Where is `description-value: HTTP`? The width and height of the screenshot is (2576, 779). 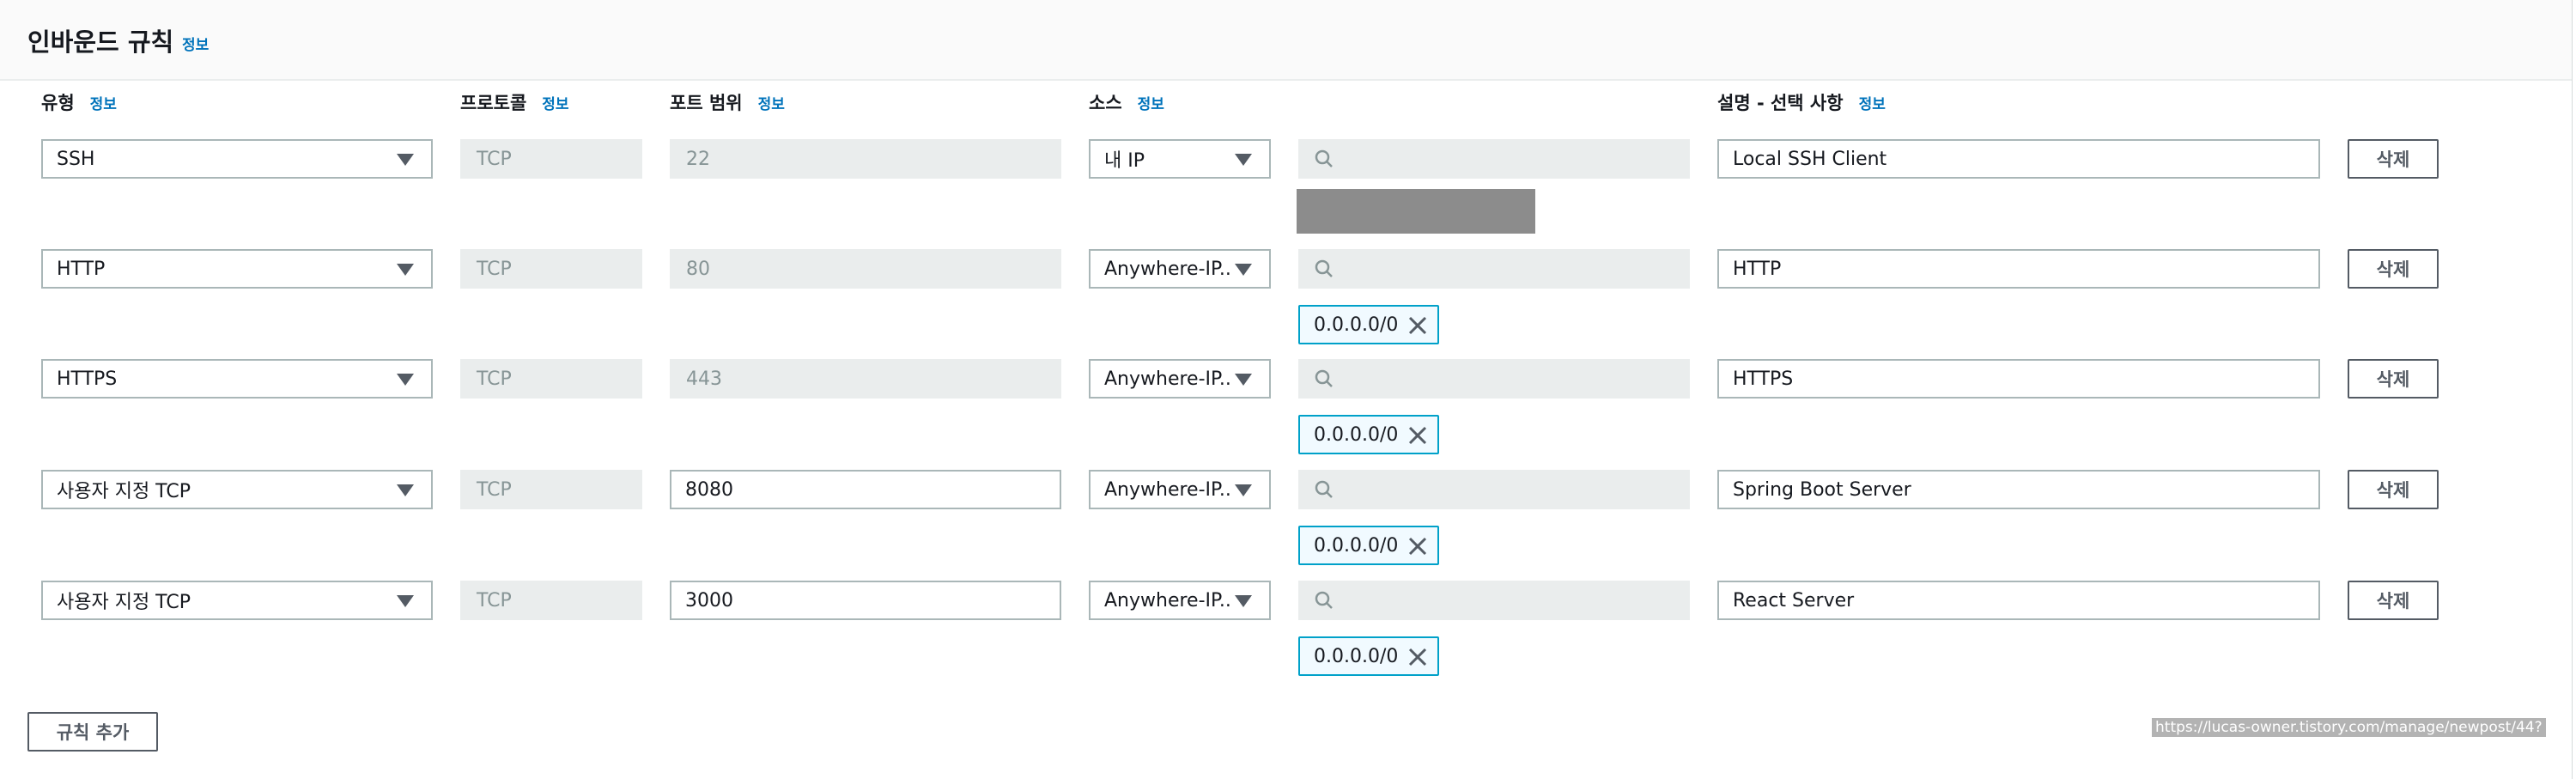
description-value: HTTP is located at coordinates (1758, 269).